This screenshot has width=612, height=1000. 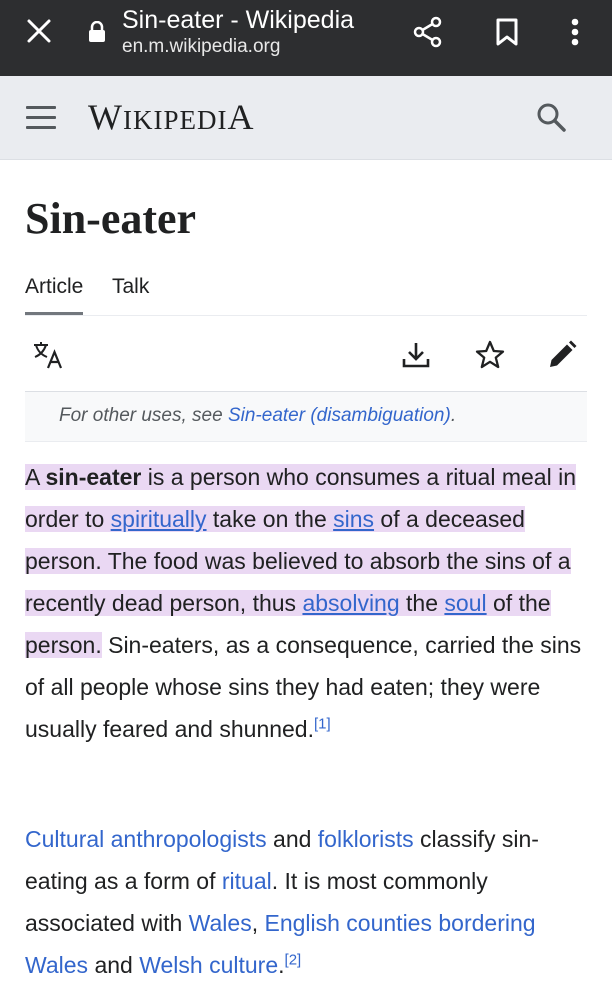 What do you see at coordinates (507, 32) in the screenshot?
I see `bookmark-icon` at bounding box center [507, 32].